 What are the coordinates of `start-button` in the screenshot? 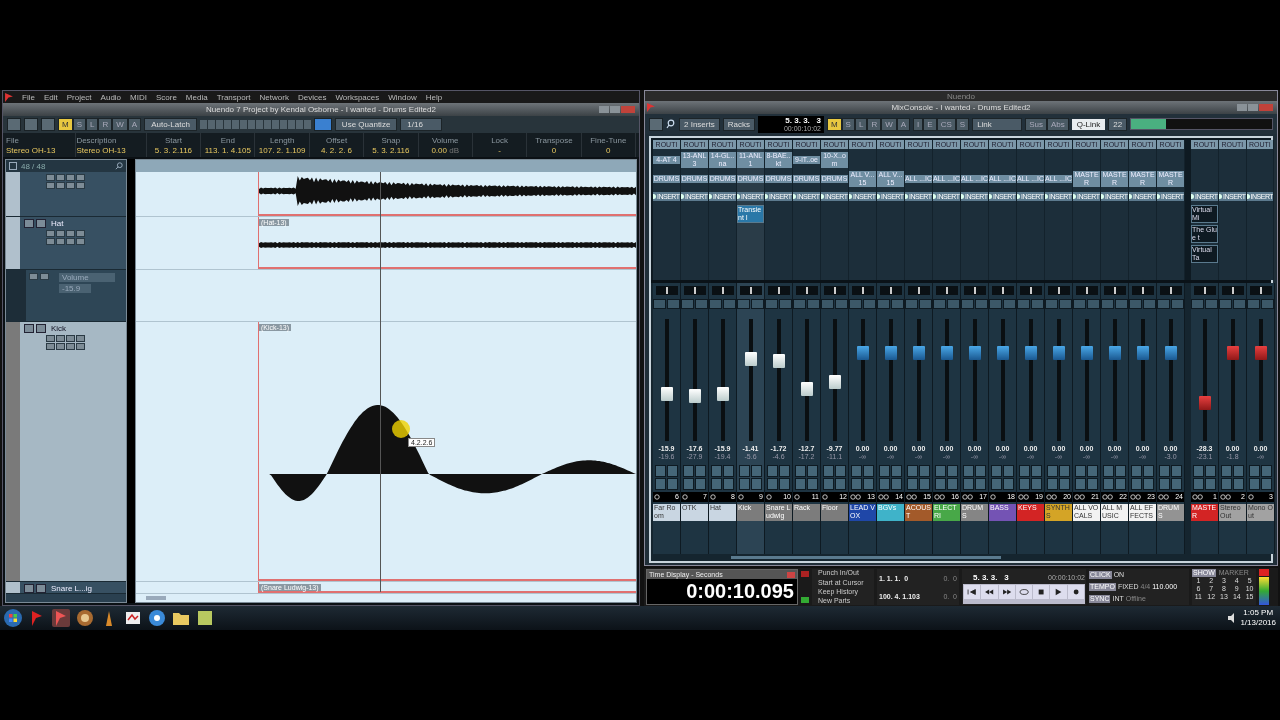 It's located at (13, 618).